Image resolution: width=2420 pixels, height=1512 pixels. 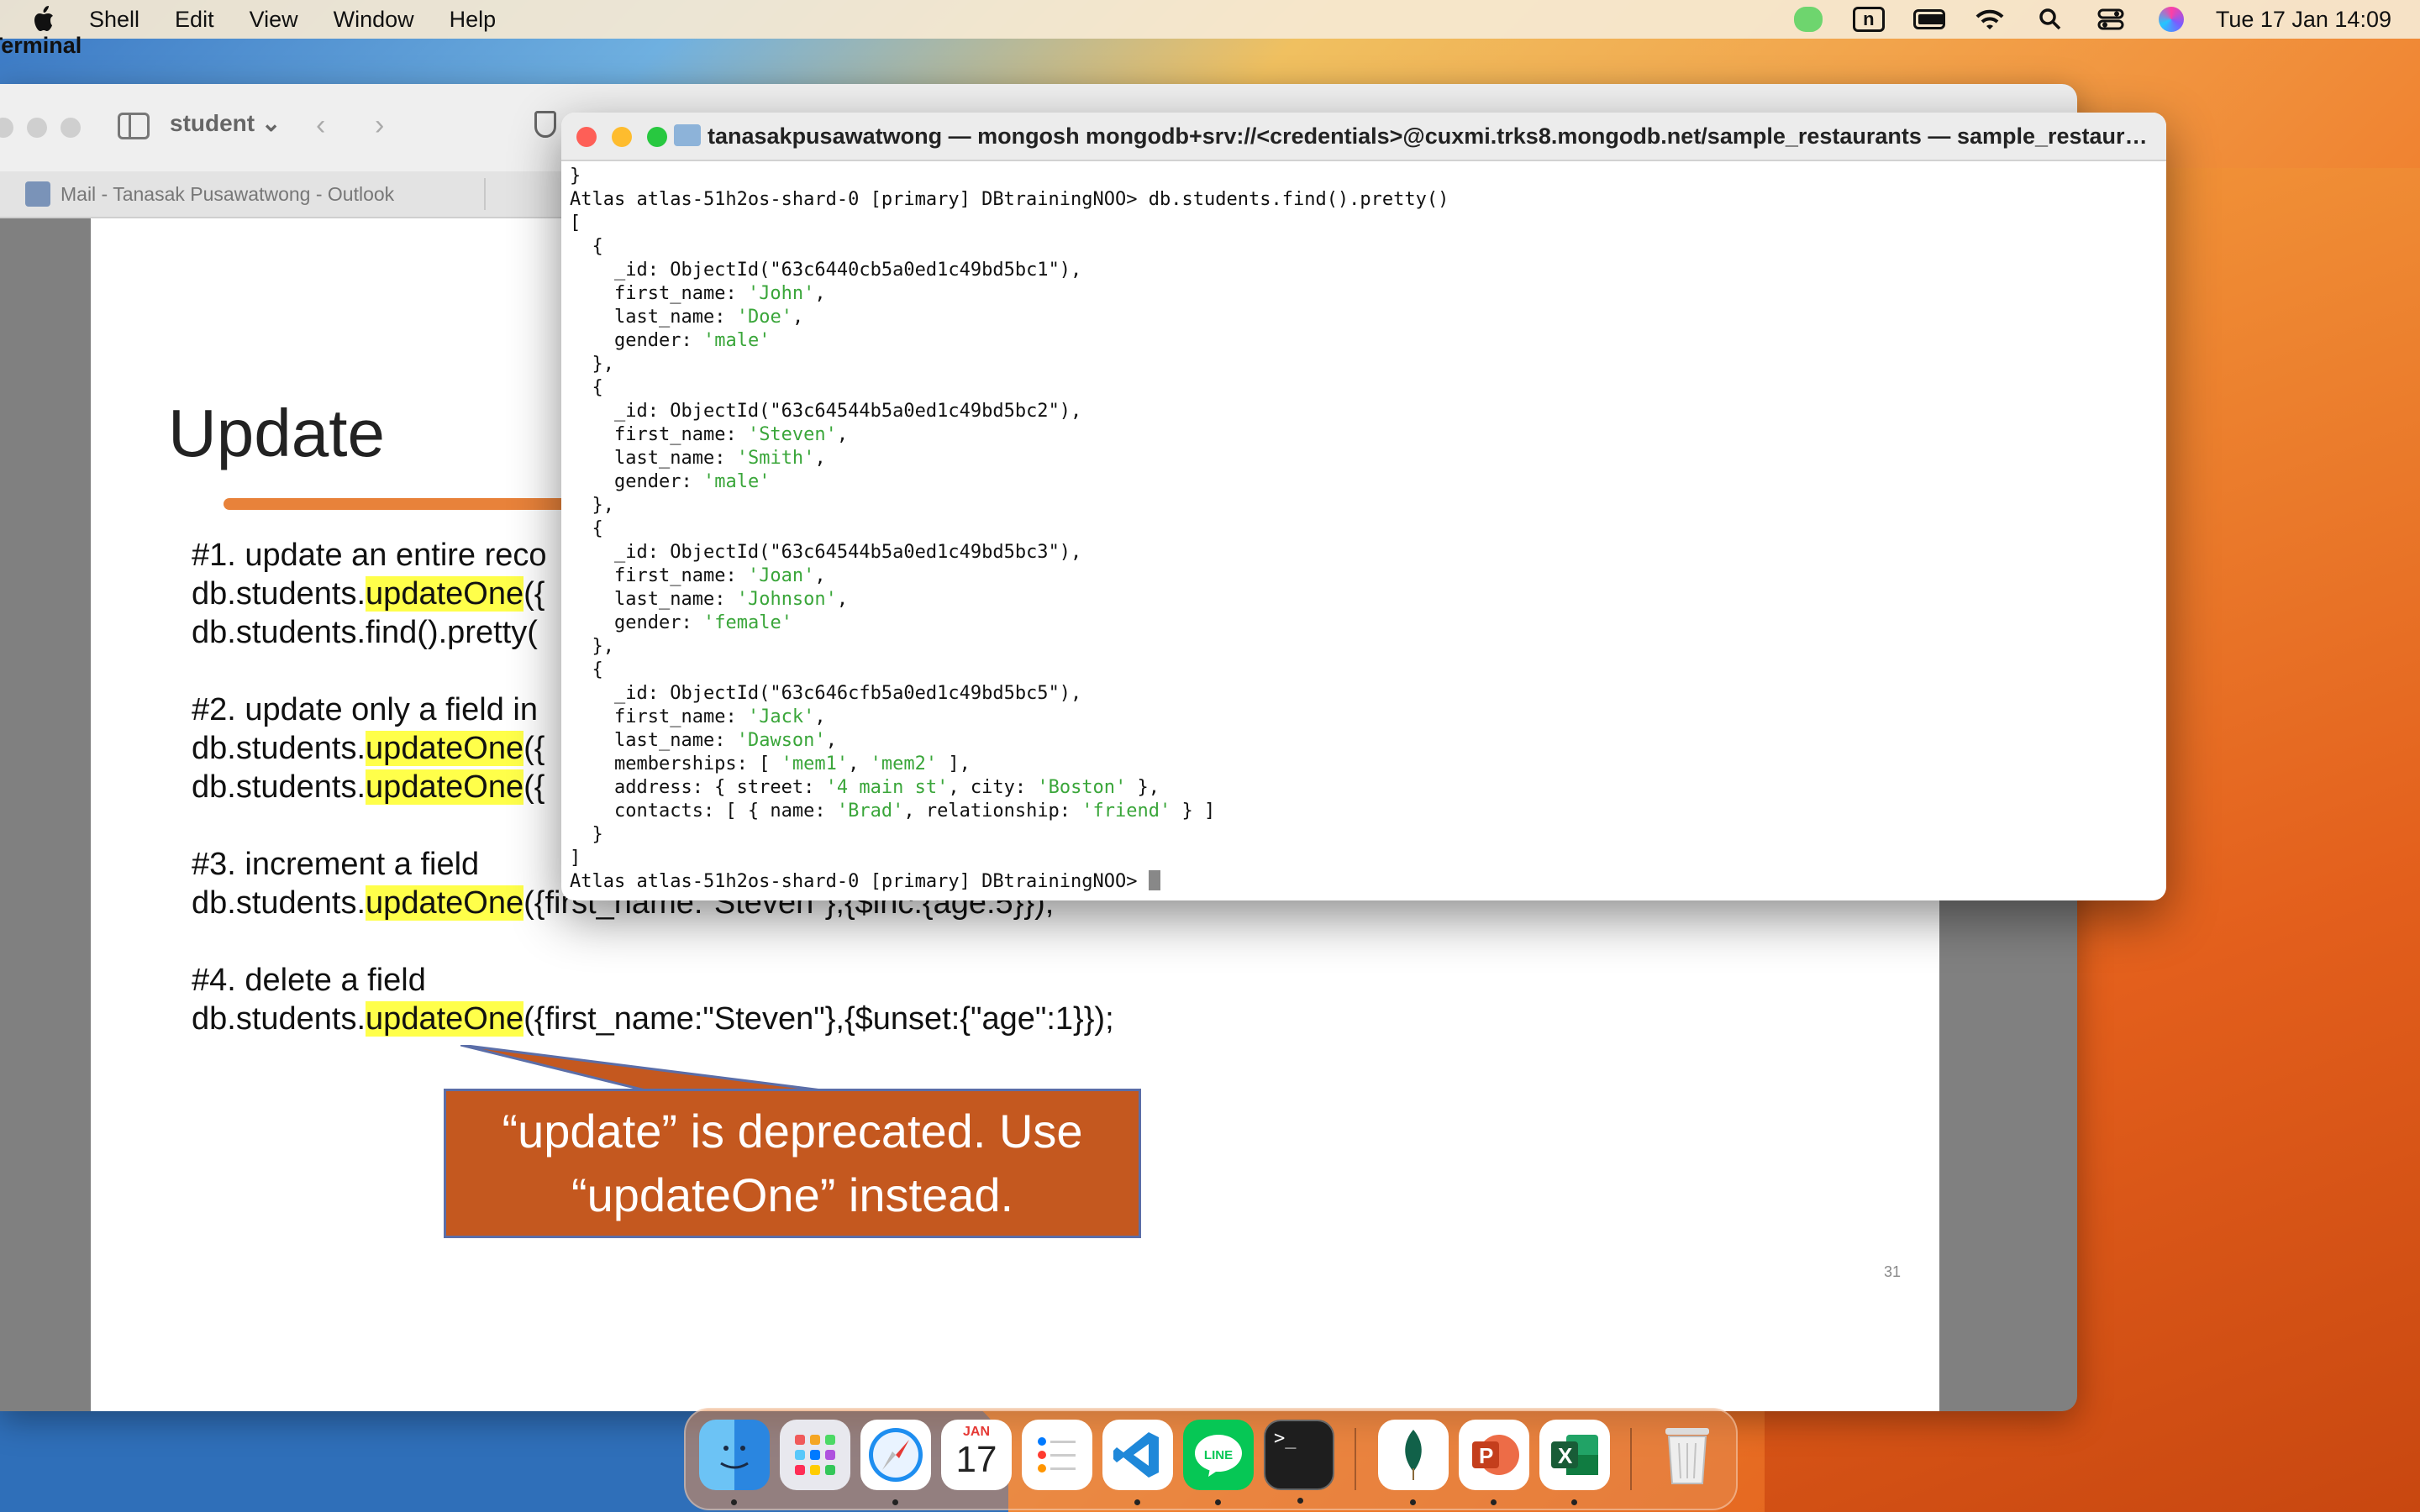 What do you see at coordinates (276, 433) in the screenshot?
I see `slide-title: Update` at bounding box center [276, 433].